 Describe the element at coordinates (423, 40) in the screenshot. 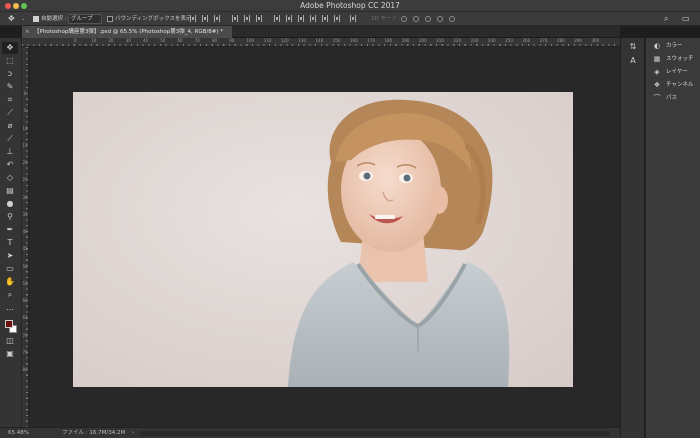

I see `ruler-label: 200` at that location.